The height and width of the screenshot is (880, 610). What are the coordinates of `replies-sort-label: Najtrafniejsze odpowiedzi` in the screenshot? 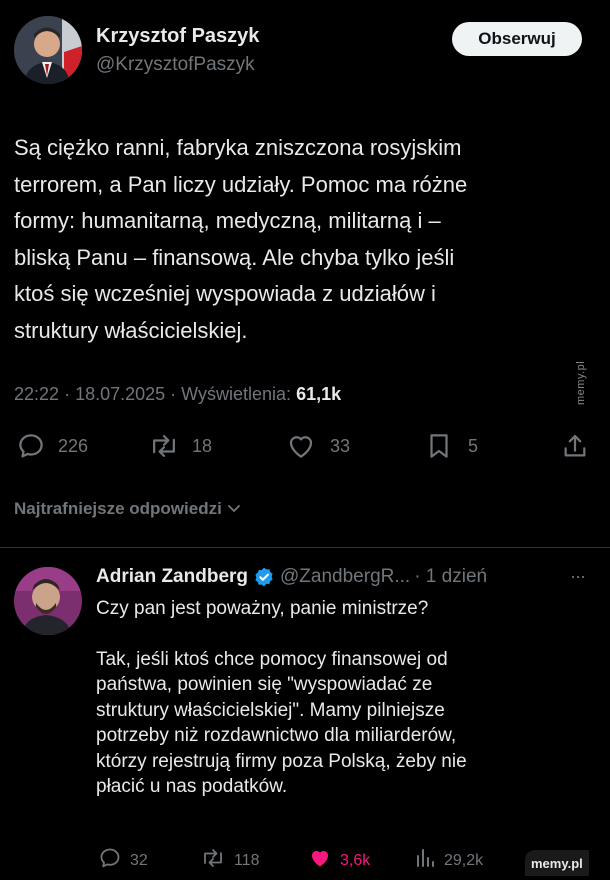 It's located at (118, 508).